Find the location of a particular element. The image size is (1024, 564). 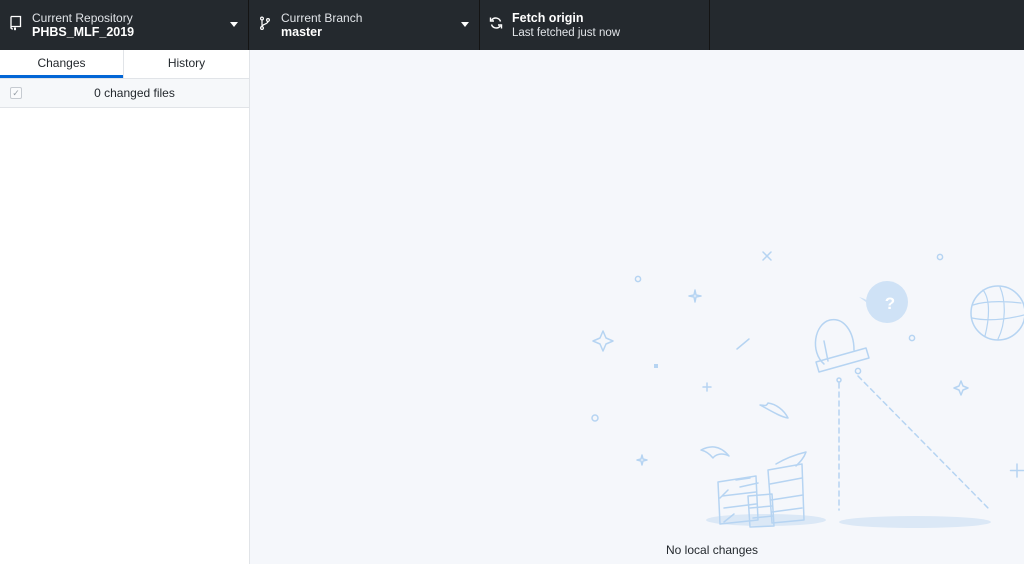

planet-icon is located at coordinates (997, 313).